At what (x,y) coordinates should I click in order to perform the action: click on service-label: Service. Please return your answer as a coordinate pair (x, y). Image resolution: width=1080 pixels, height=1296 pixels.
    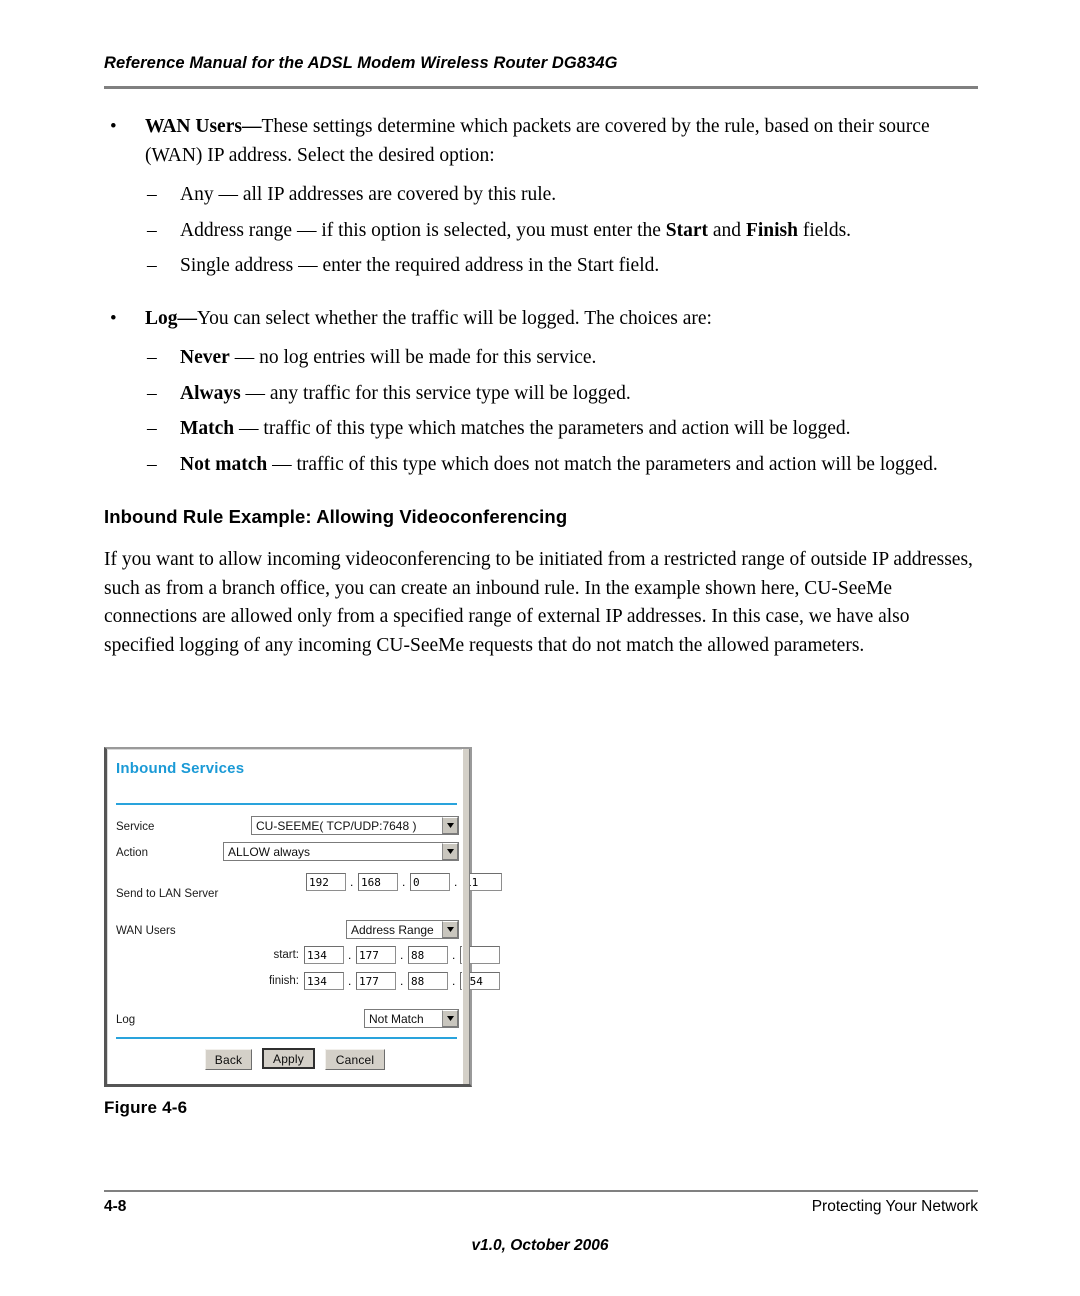
    Looking at the image, I should click on (135, 827).